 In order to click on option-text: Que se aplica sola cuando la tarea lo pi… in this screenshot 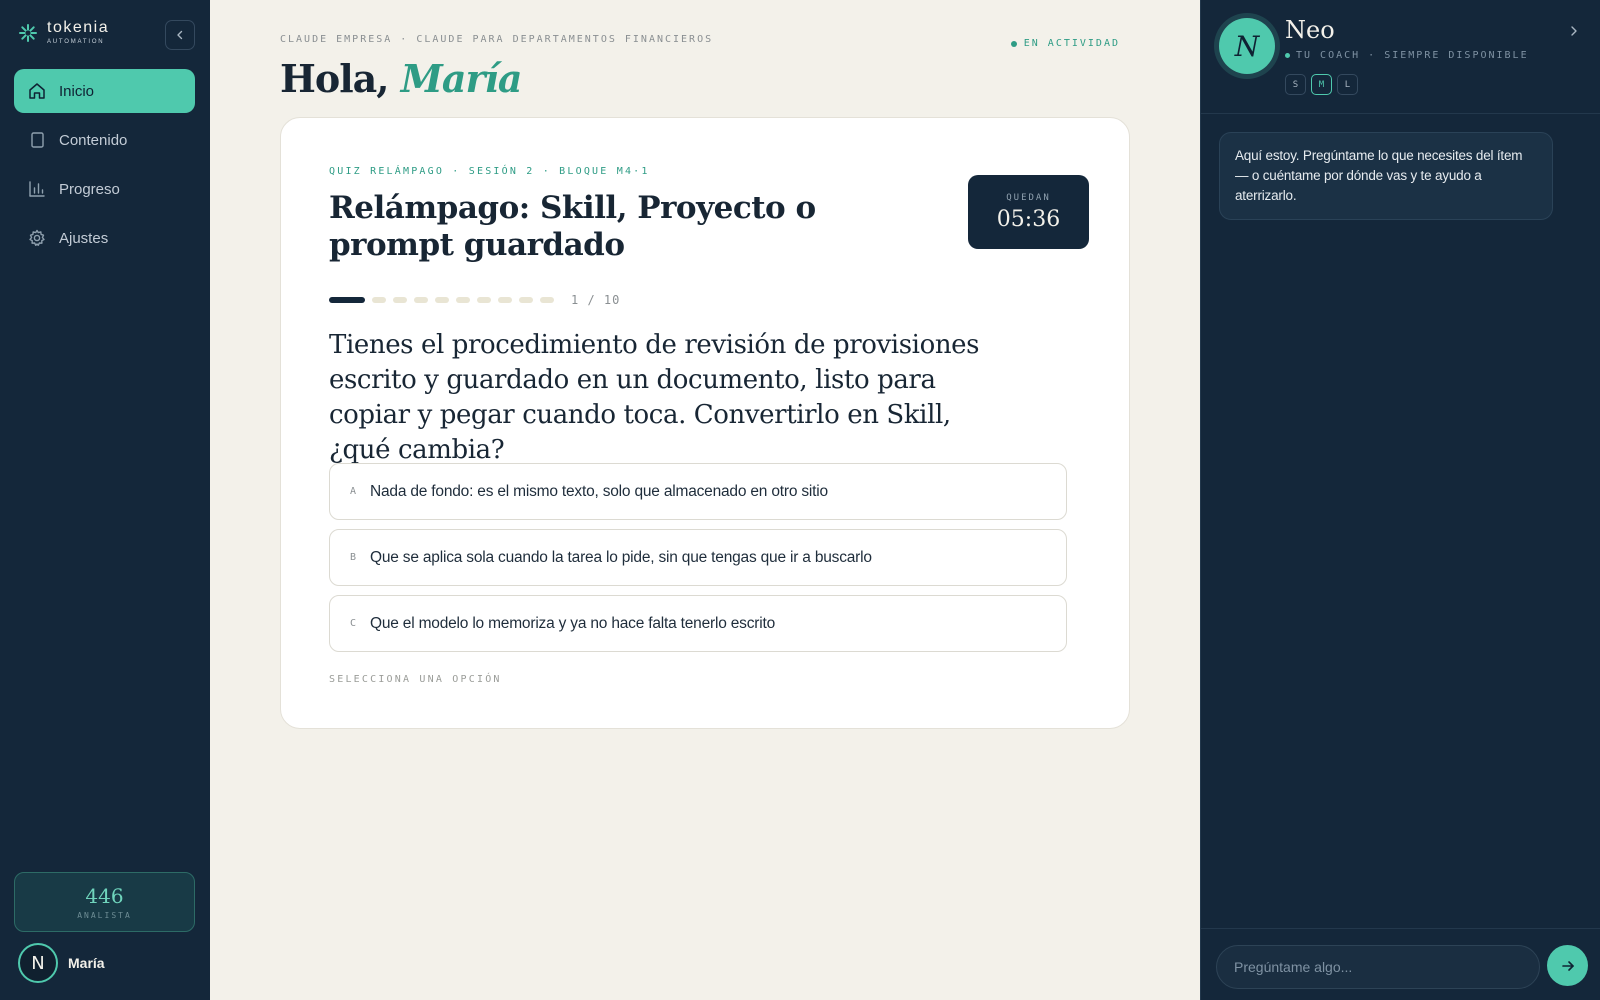, I will do `click(621, 557)`.